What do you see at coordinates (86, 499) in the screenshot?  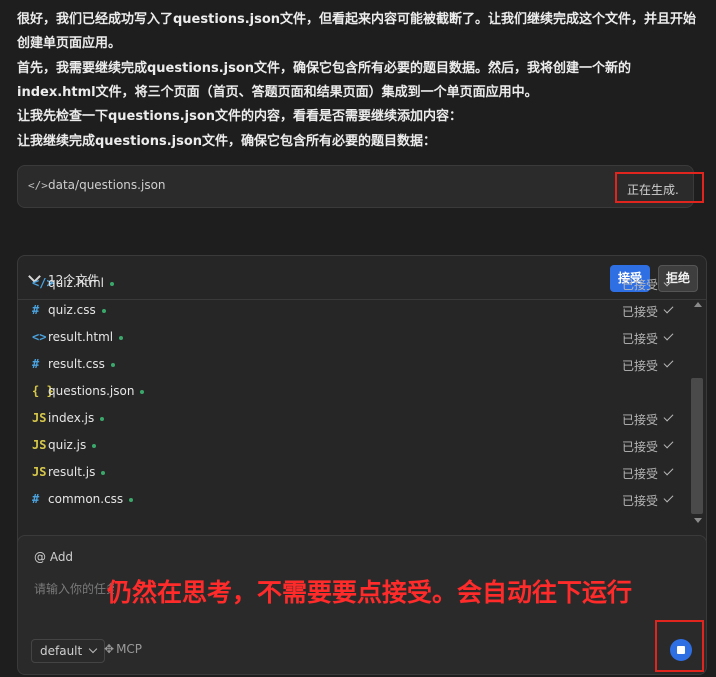 I see `file-name-text: common.css` at bounding box center [86, 499].